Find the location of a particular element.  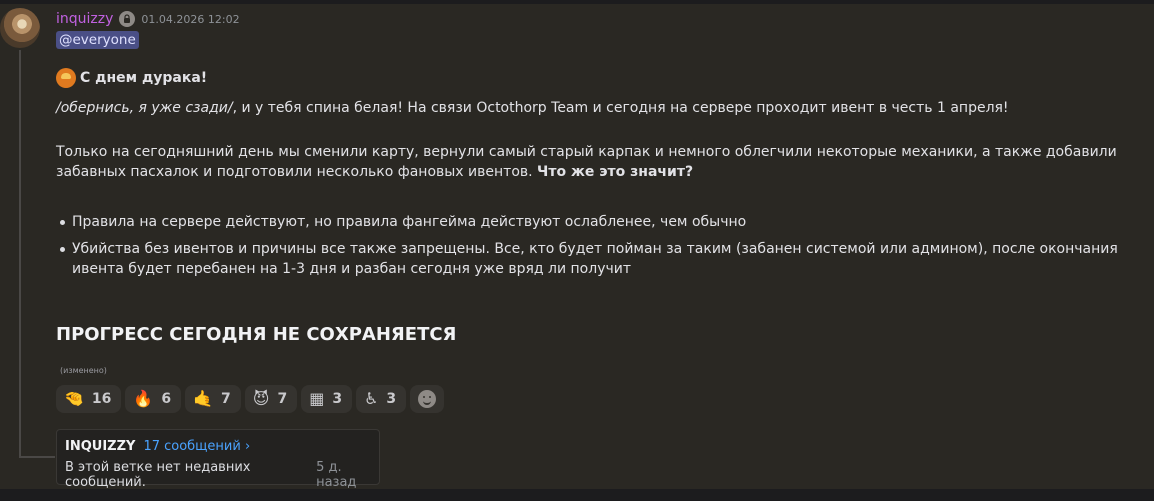

everyone-mention: @everyone is located at coordinates (97, 40).